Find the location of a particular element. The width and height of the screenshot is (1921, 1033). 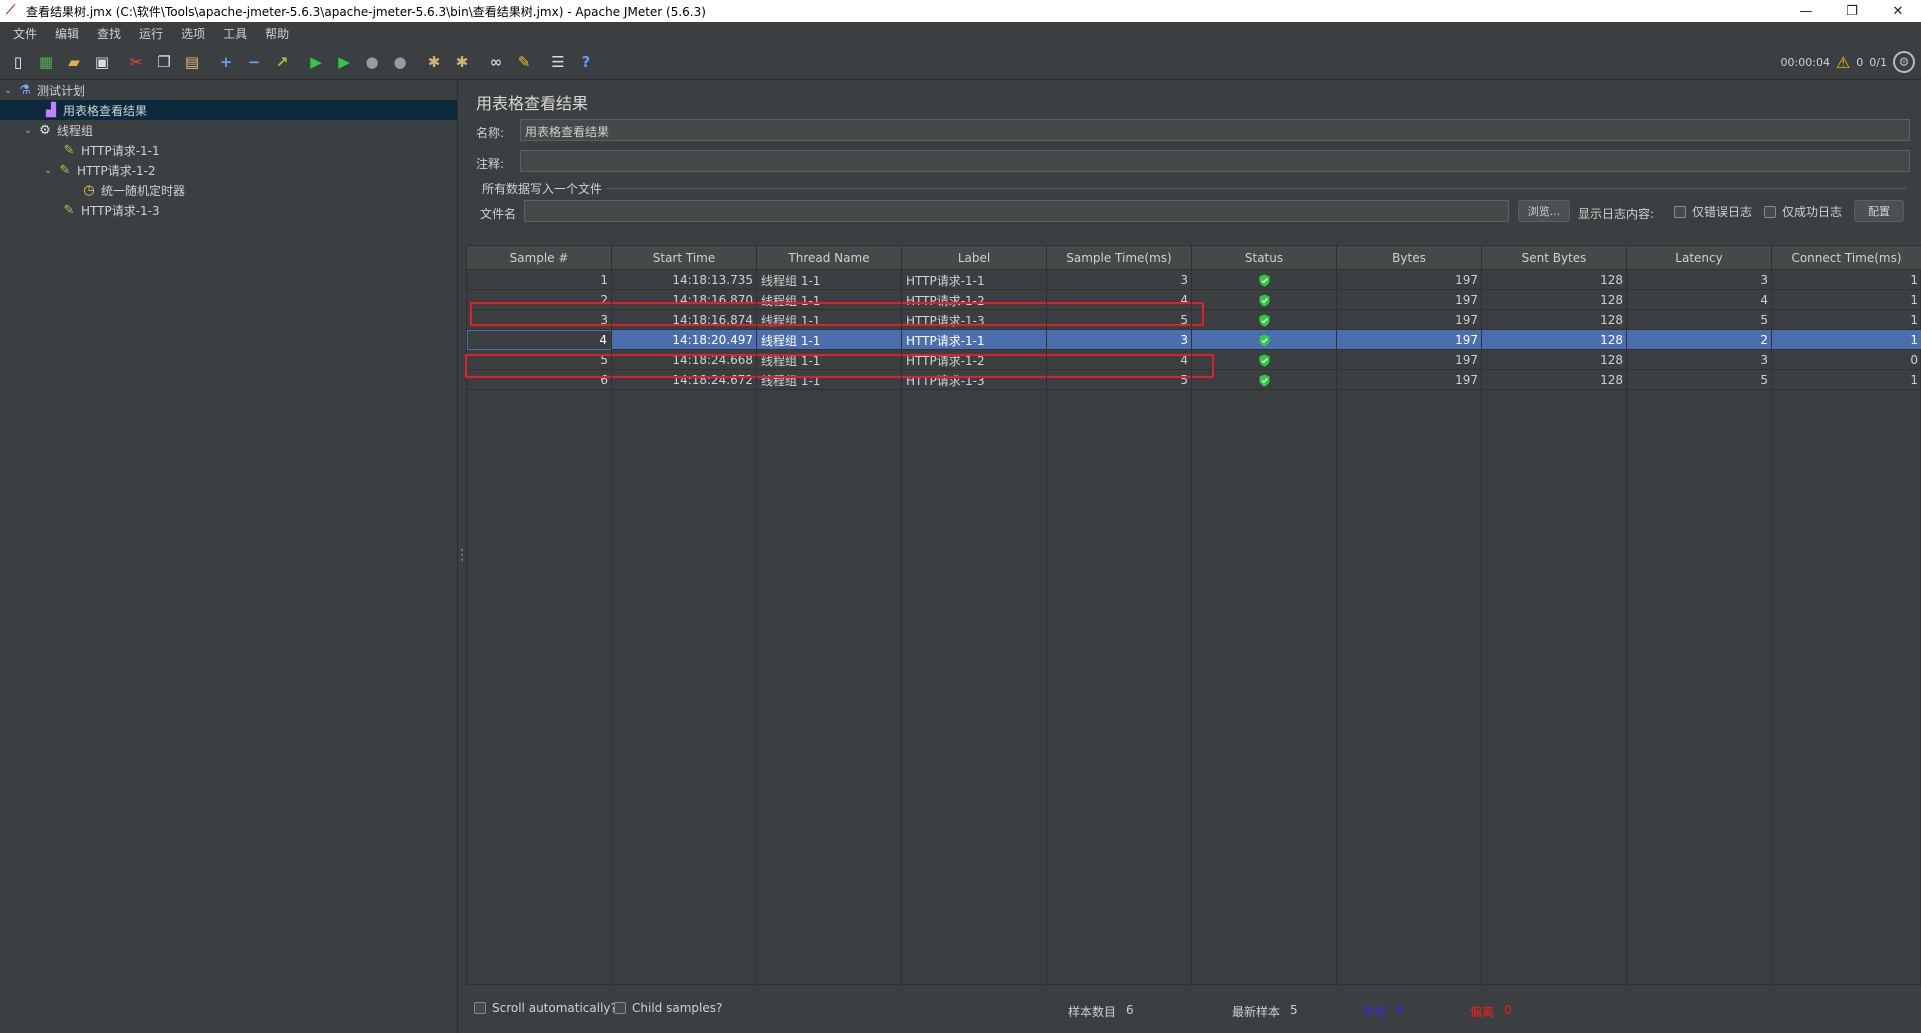

shield-check-icon is located at coordinates (1264, 340).